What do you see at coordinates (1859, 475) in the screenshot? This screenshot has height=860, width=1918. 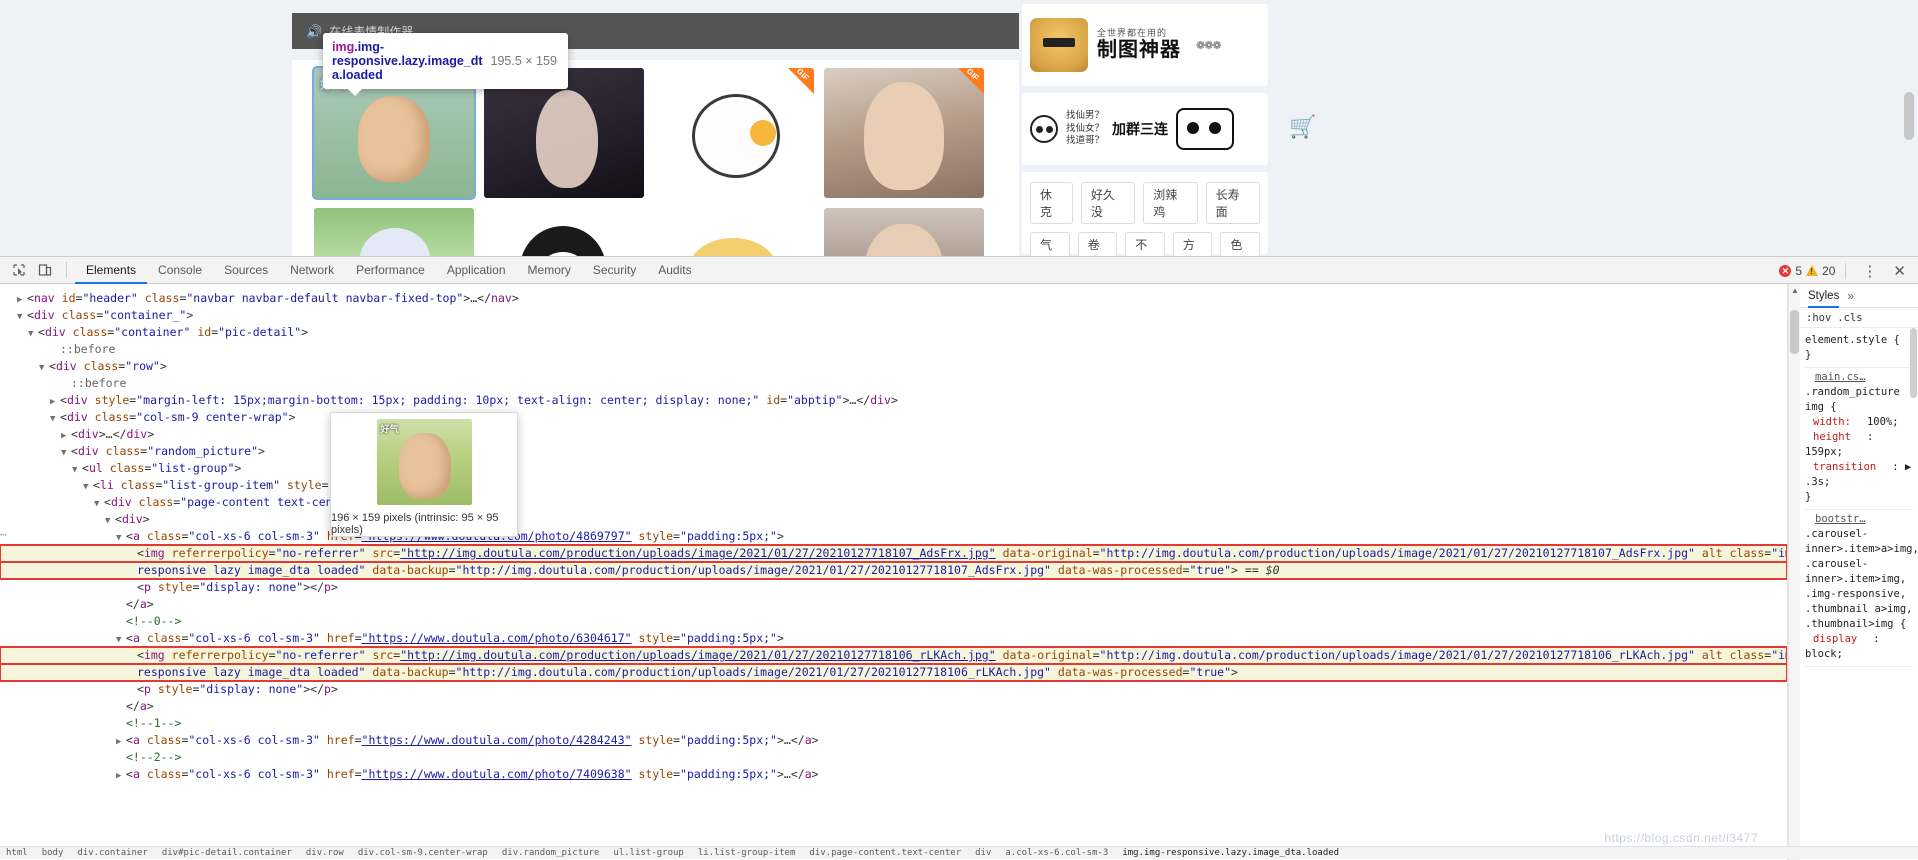 I see `css-declaration: transition: ▶ .3s;` at bounding box center [1859, 475].